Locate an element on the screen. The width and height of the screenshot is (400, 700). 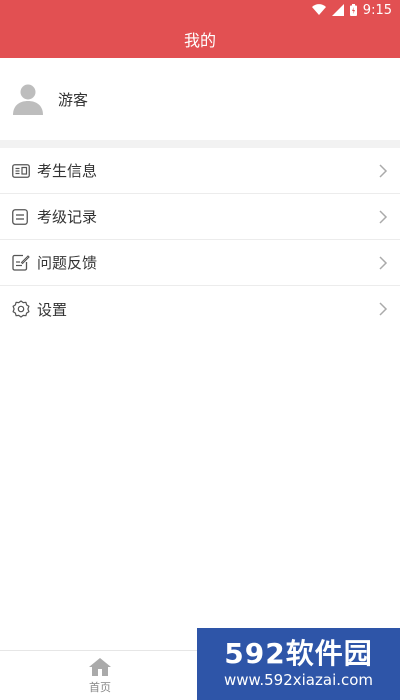
nav-item-label: 首页 is located at coordinates (100, 687).